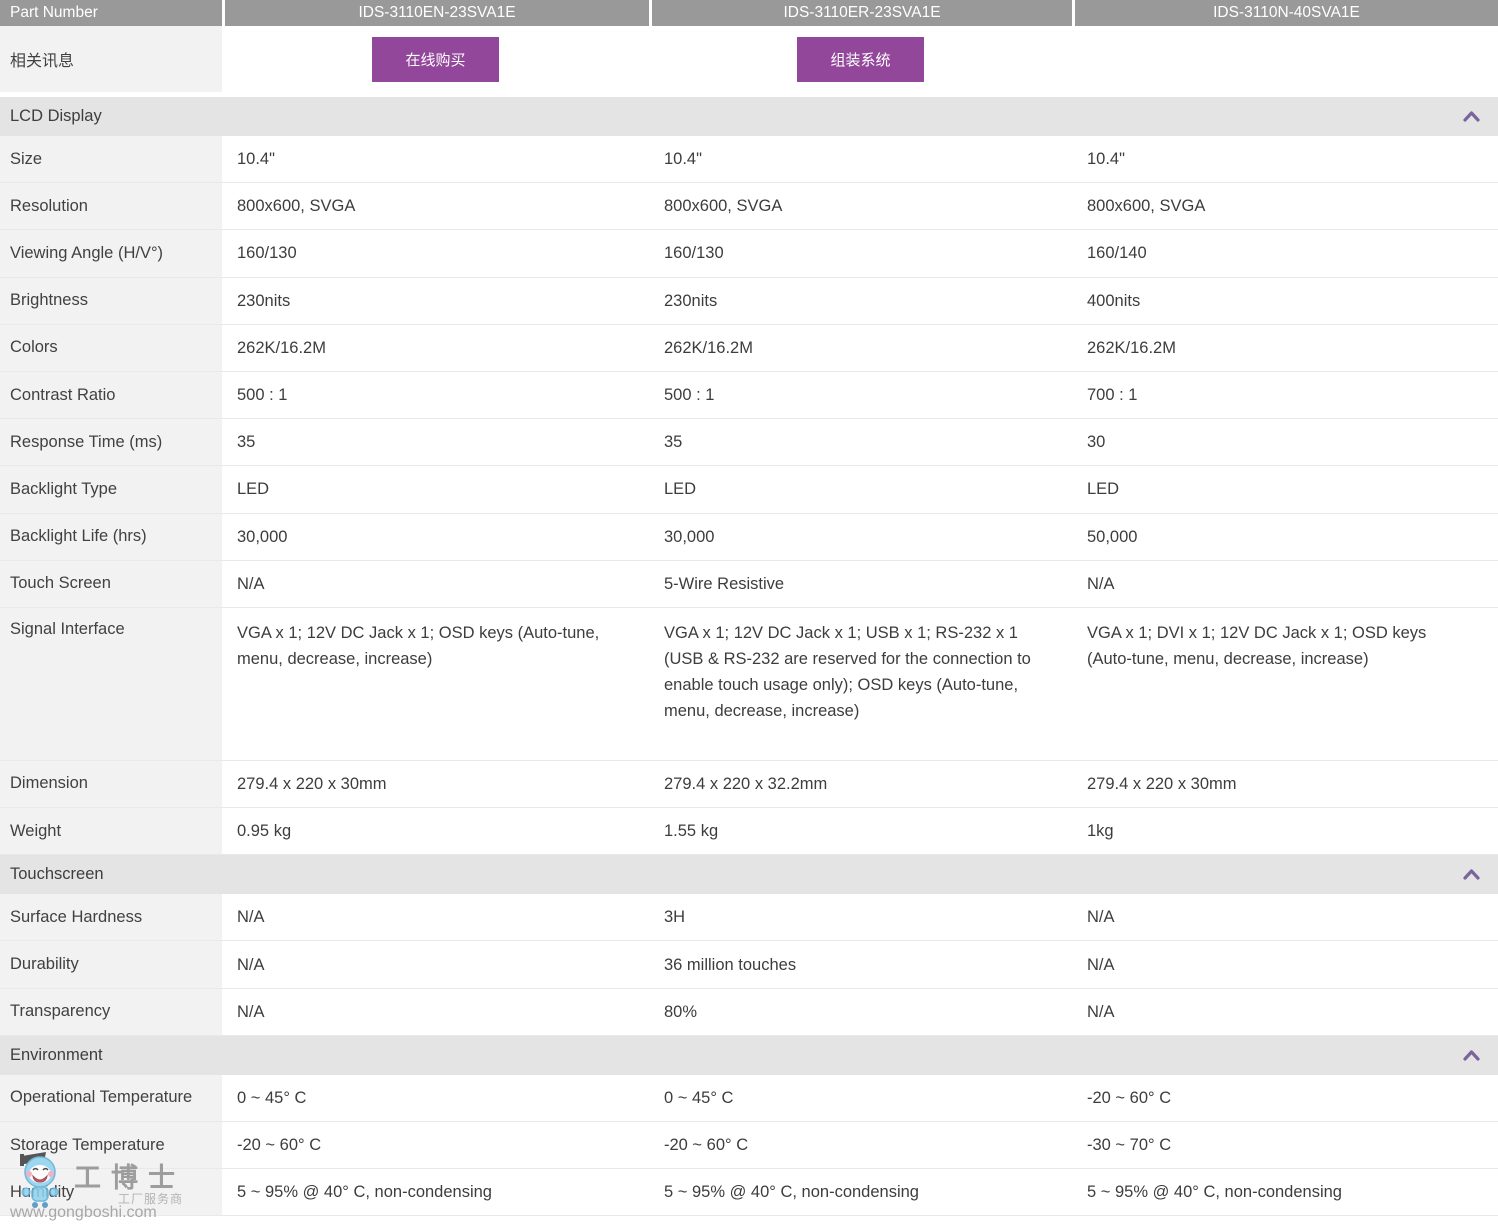 This screenshot has height=1232, width=1498. What do you see at coordinates (1112, 536) in the screenshot?
I see `spec-value-col3: 50,000` at bounding box center [1112, 536].